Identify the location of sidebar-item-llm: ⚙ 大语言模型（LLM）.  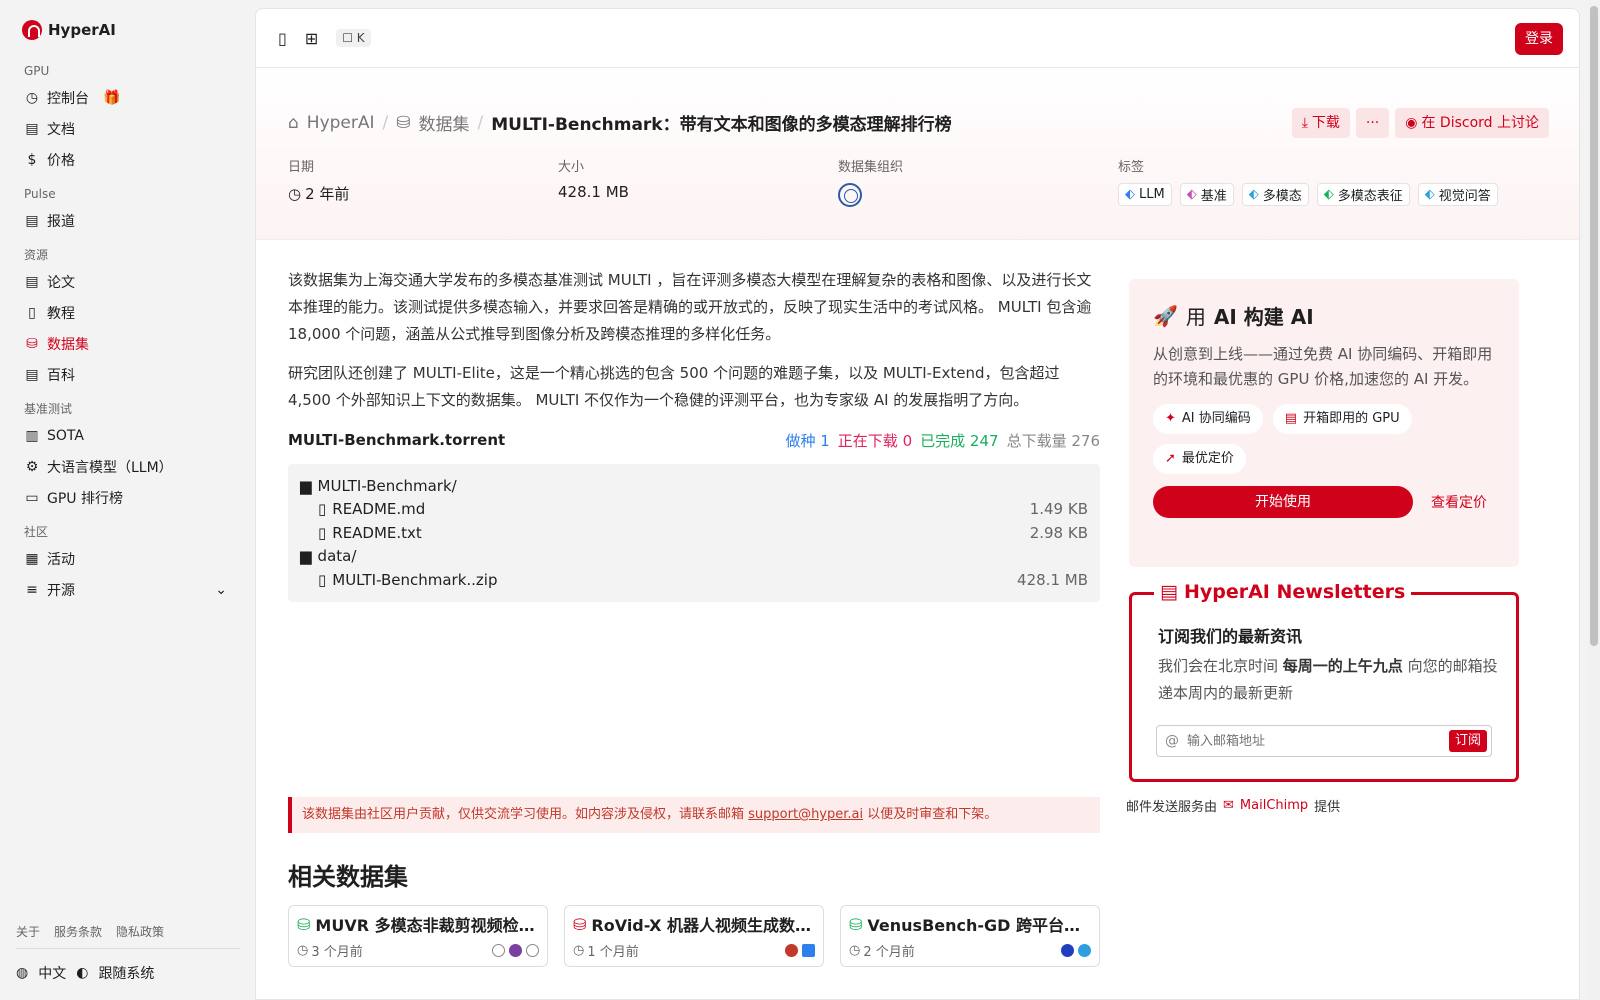
(127, 466).